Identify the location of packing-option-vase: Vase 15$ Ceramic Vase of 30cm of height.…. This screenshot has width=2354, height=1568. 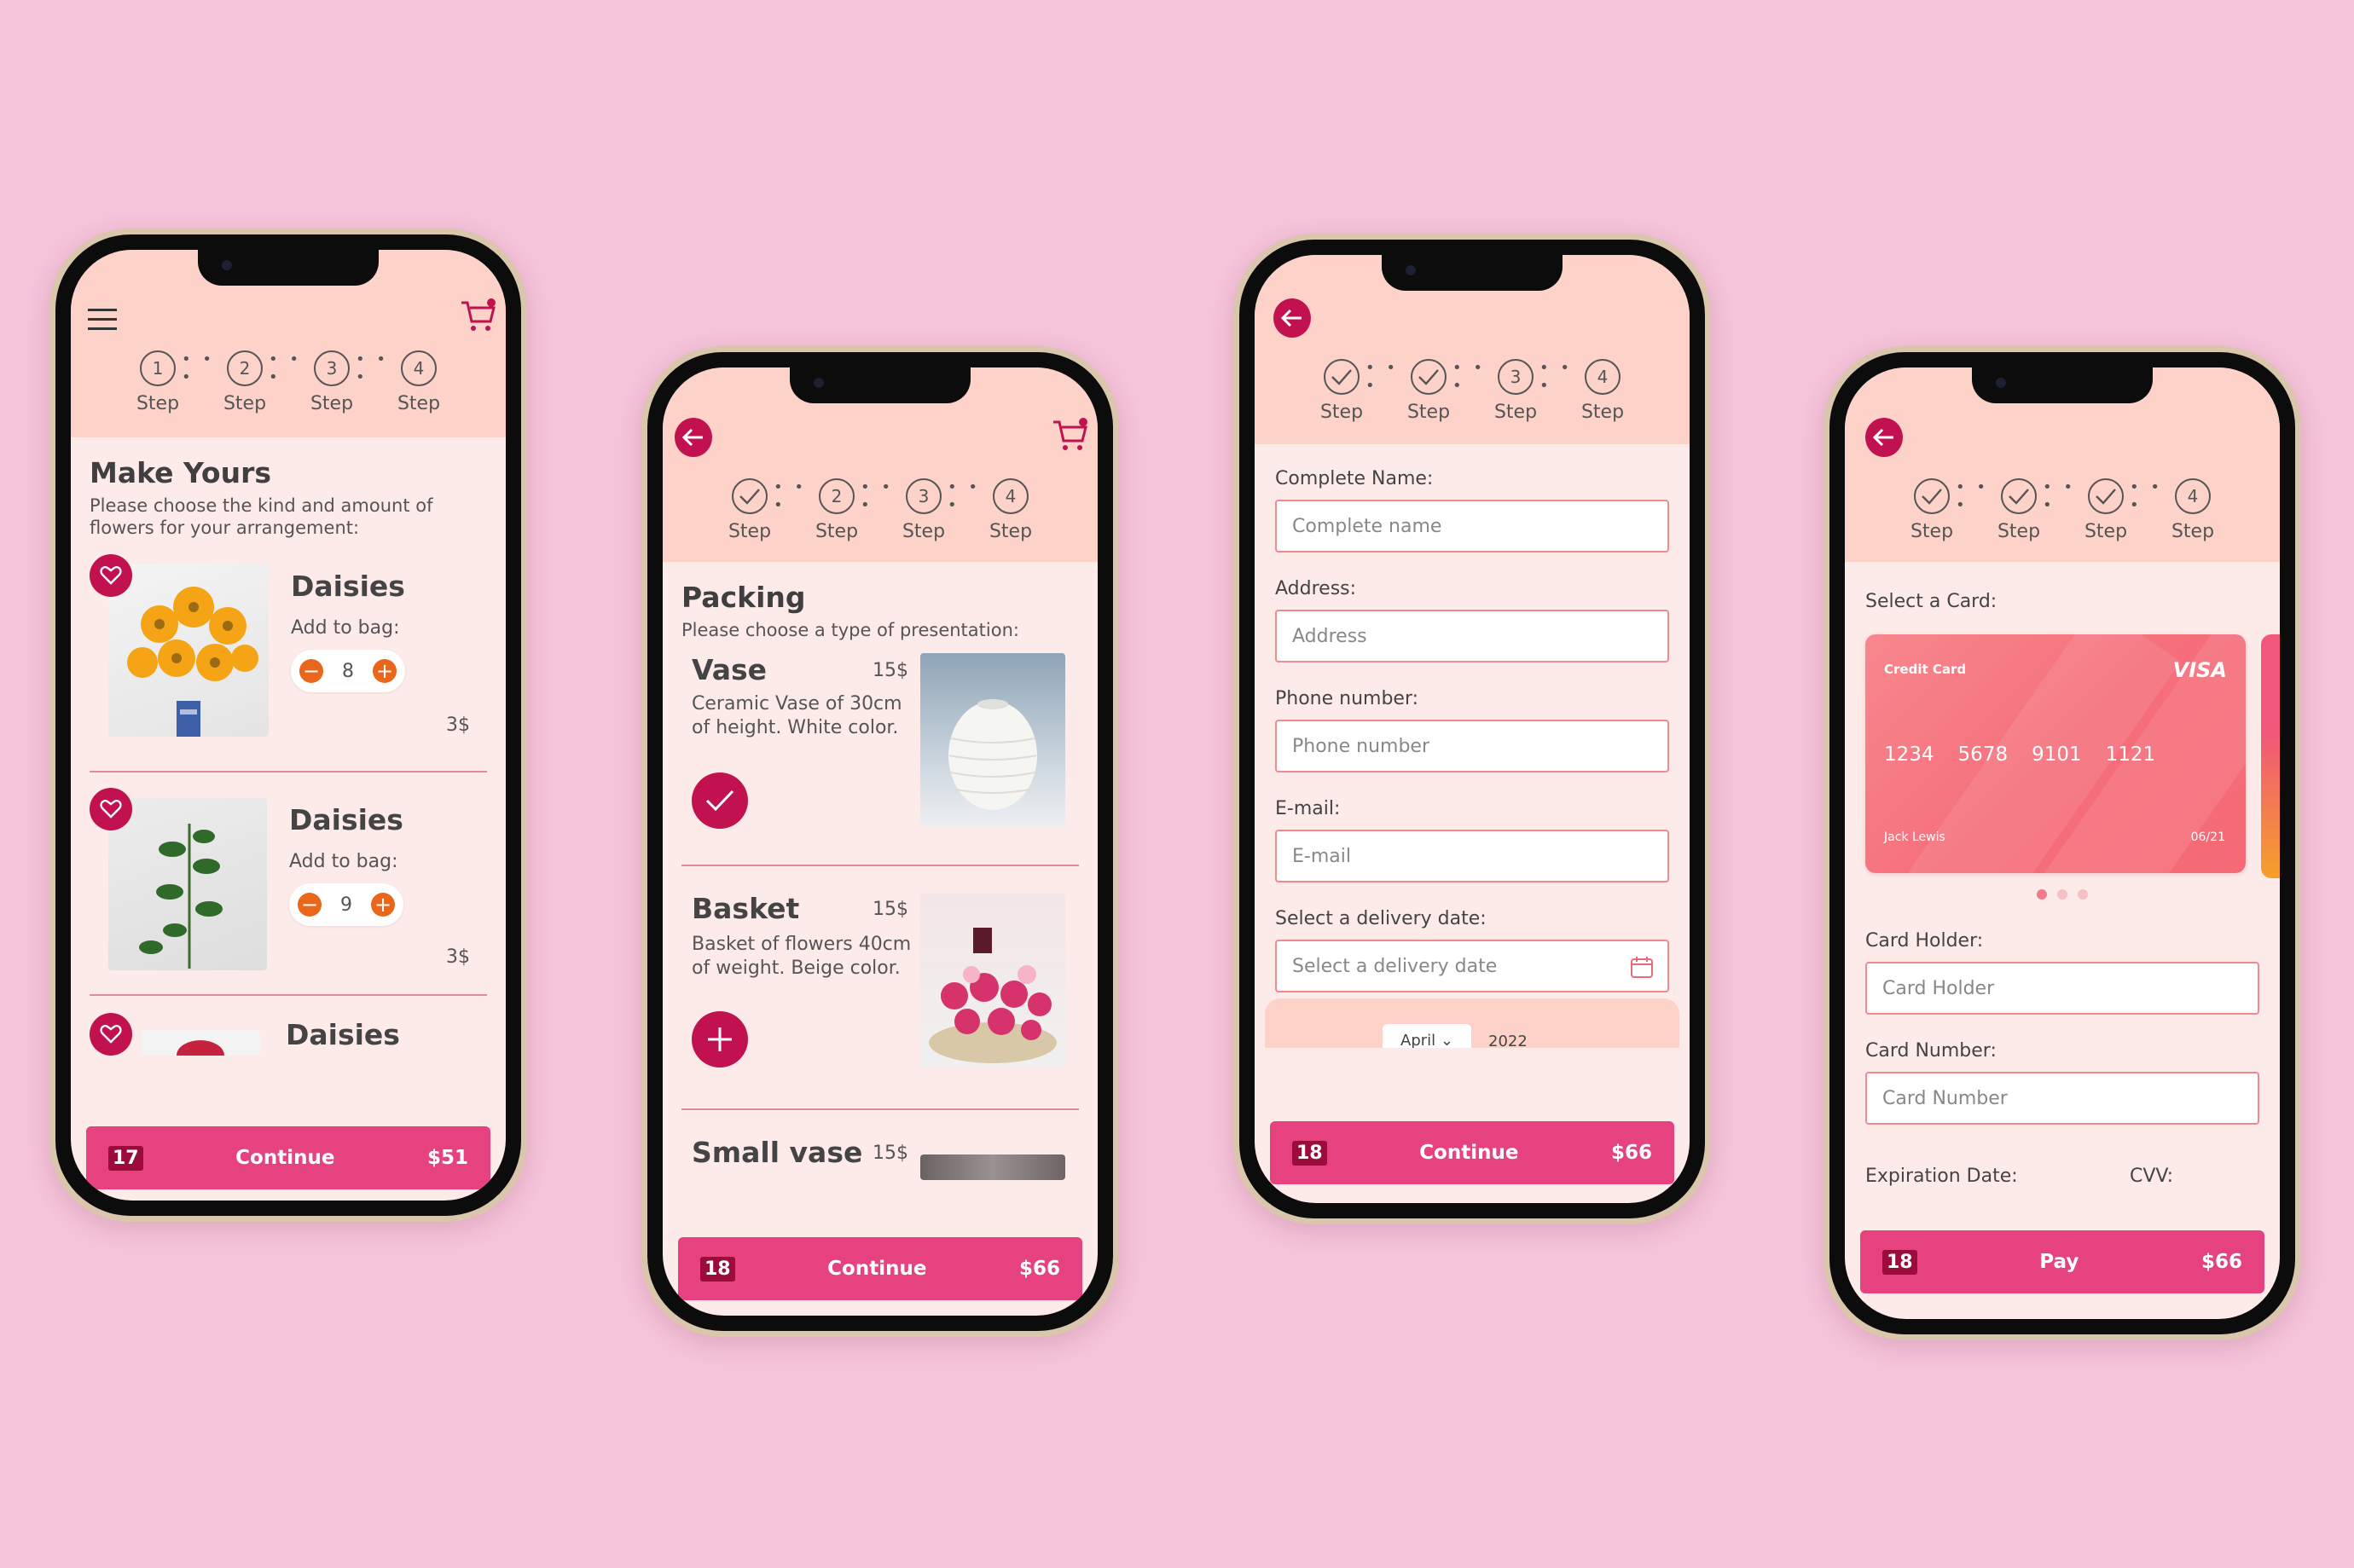
(880, 754).